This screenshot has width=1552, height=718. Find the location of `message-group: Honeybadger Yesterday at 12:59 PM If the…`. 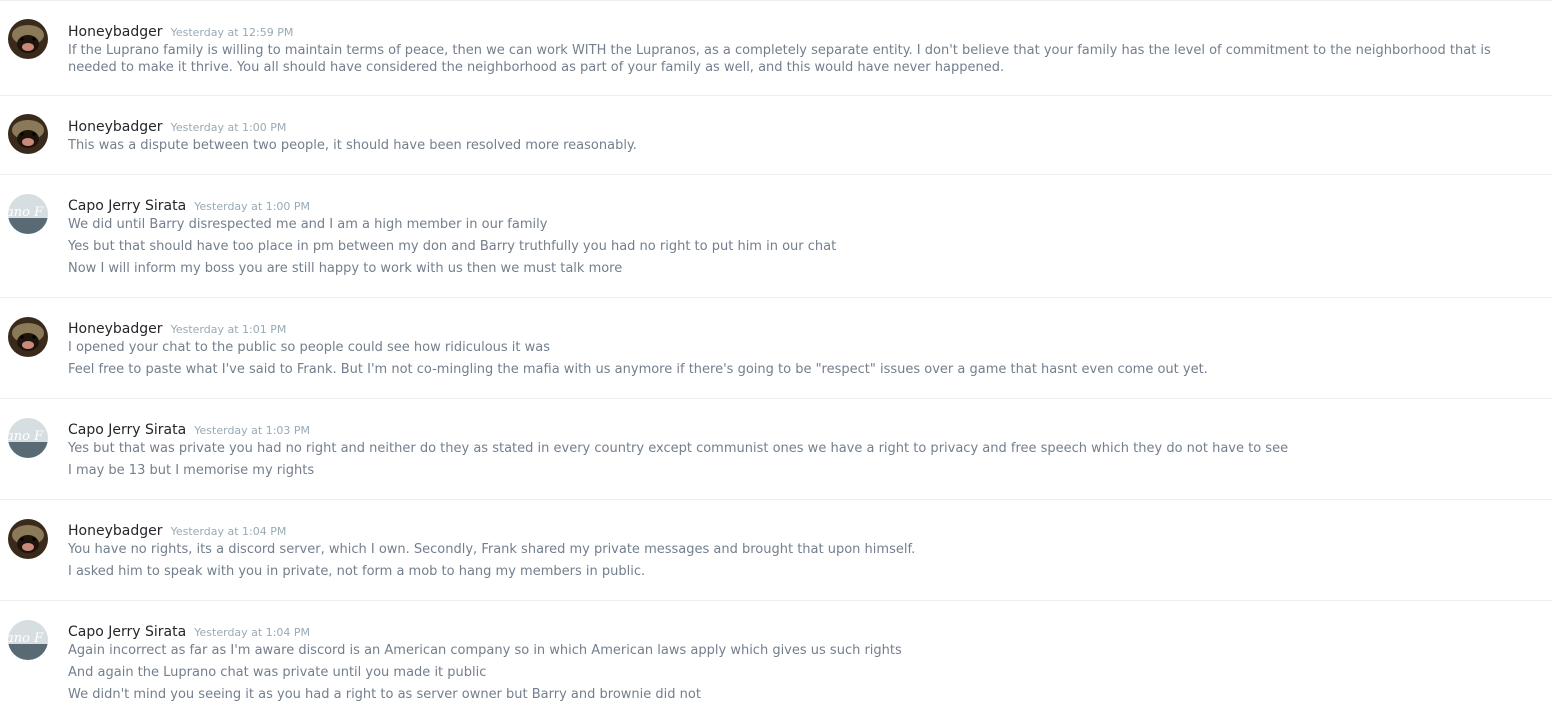

message-group: Honeybadger Yesterday at 12:59 PM If the… is located at coordinates (776, 48).